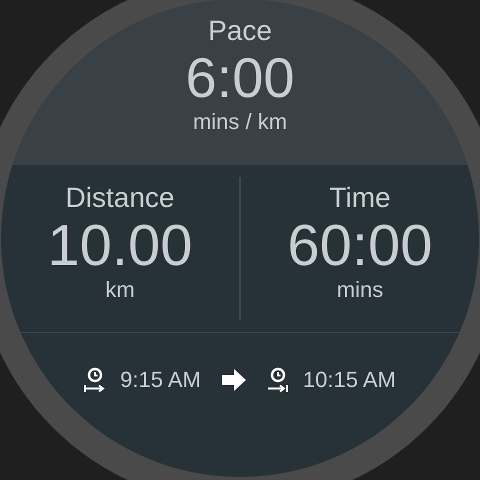  What do you see at coordinates (95, 379) in the screenshot?
I see `clock-start-icon` at bounding box center [95, 379].